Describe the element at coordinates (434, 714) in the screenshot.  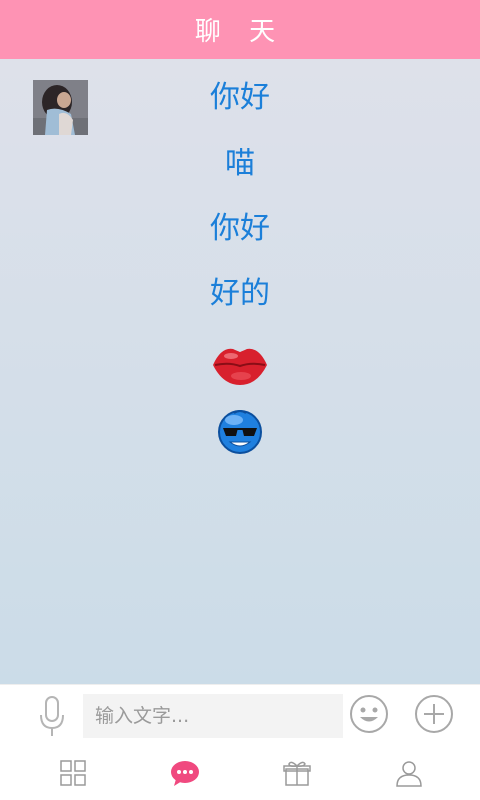
I see `add-button` at that location.